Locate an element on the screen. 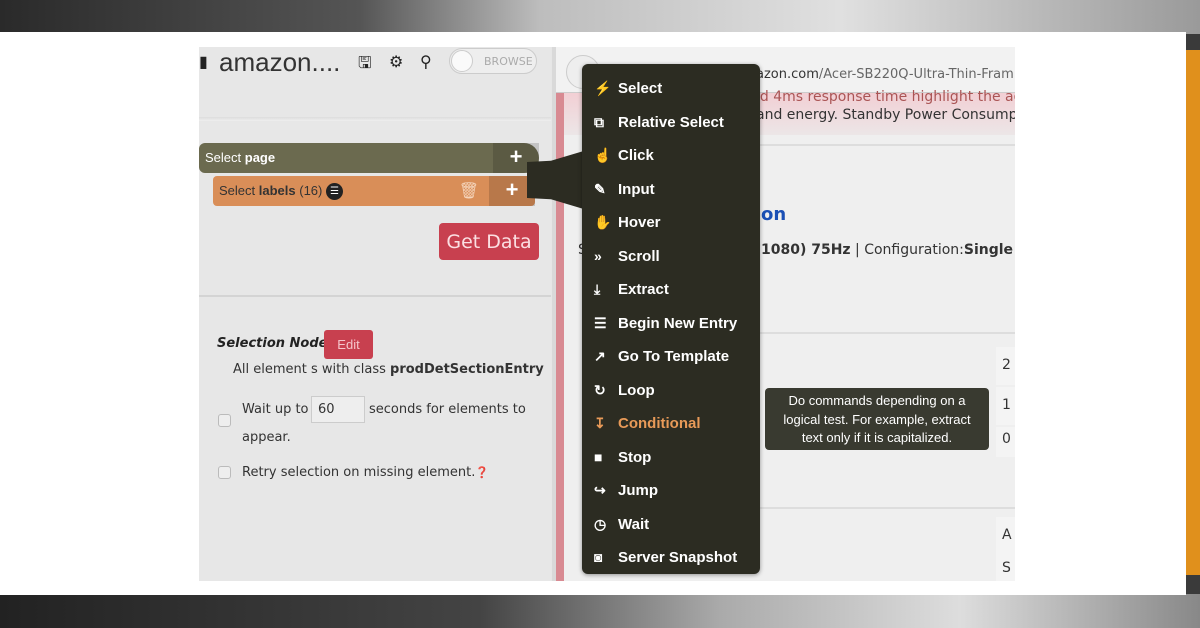 This screenshot has height=628, width=1200. page-text: id 4ms response time highlight the adv is located at coordinates (885, 97).